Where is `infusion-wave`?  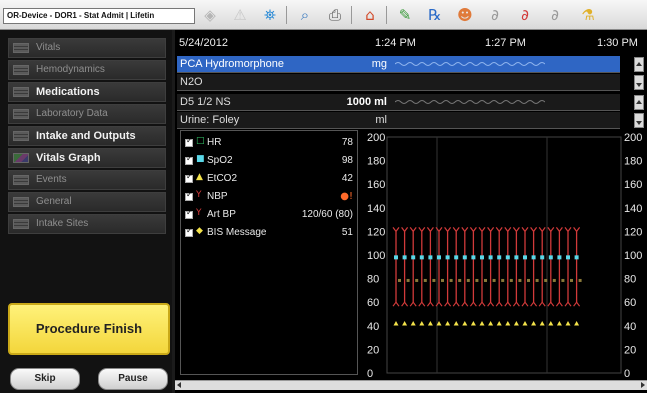
infusion-wave is located at coordinates (470, 64).